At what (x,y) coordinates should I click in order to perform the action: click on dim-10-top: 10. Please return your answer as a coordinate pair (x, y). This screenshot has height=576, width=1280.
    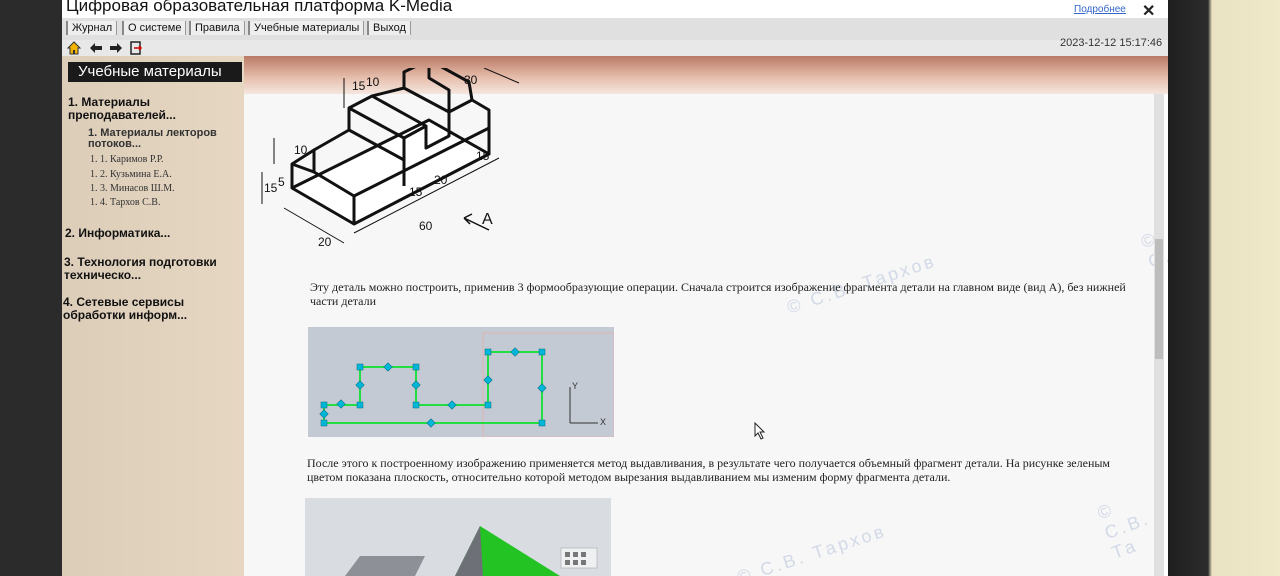
    Looking at the image, I should click on (373, 82).